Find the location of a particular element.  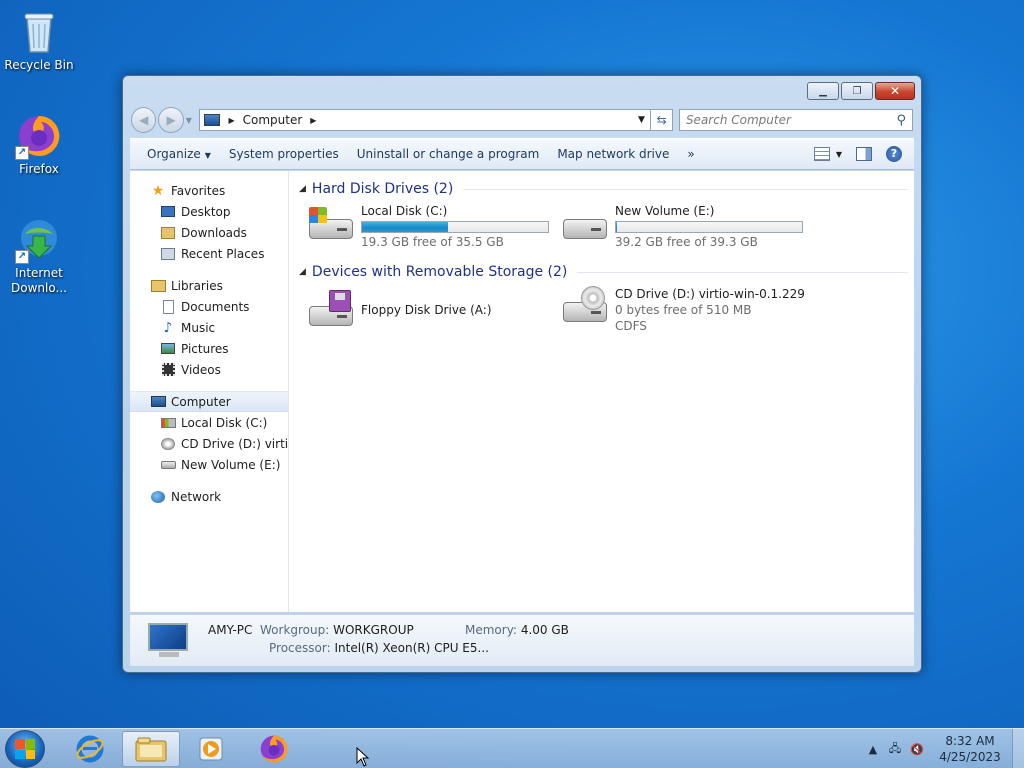

sidebar-item-desktop: Desktop is located at coordinates (209, 211).